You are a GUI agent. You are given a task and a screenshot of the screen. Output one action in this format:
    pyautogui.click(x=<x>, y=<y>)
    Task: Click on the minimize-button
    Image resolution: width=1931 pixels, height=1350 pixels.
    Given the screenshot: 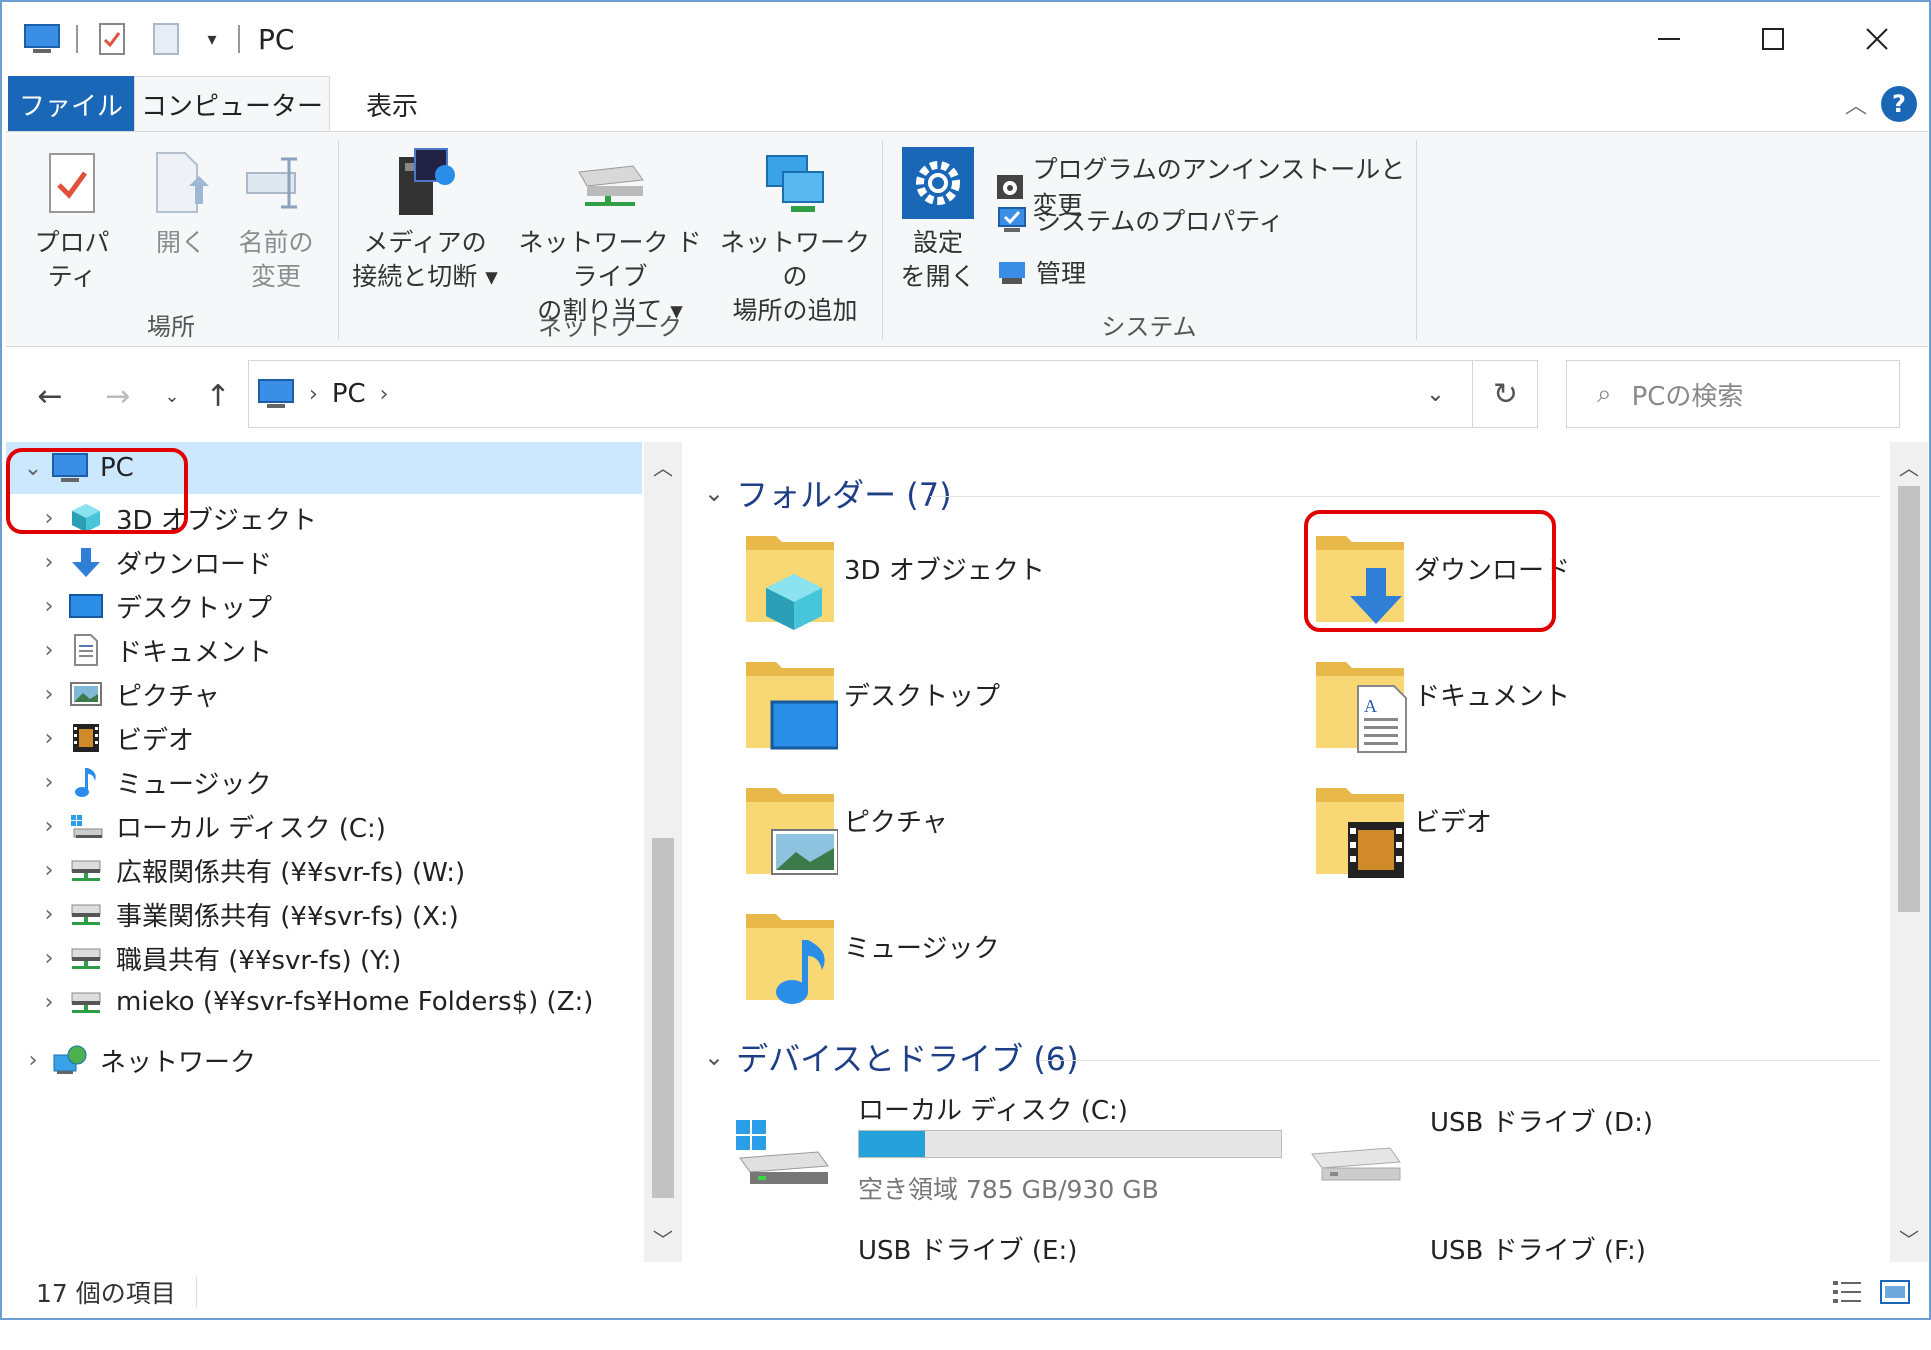 What is the action you would take?
    pyautogui.click(x=1669, y=39)
    